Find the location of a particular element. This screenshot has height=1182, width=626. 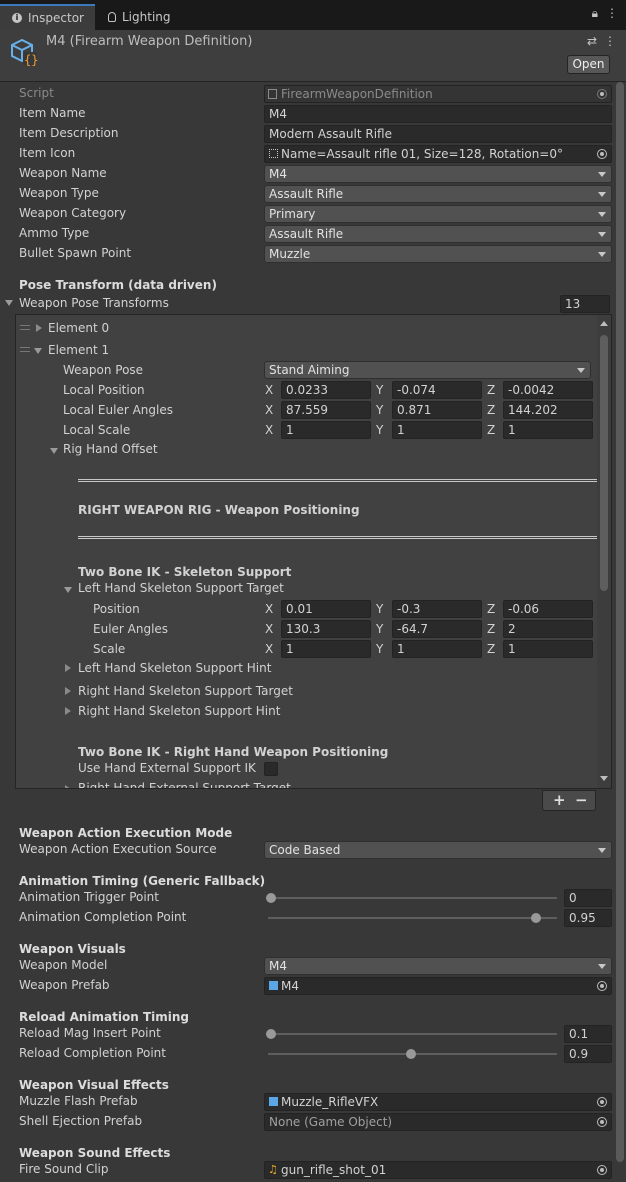

local-euler-z: 144.202 is located at coordinates (548, 410).